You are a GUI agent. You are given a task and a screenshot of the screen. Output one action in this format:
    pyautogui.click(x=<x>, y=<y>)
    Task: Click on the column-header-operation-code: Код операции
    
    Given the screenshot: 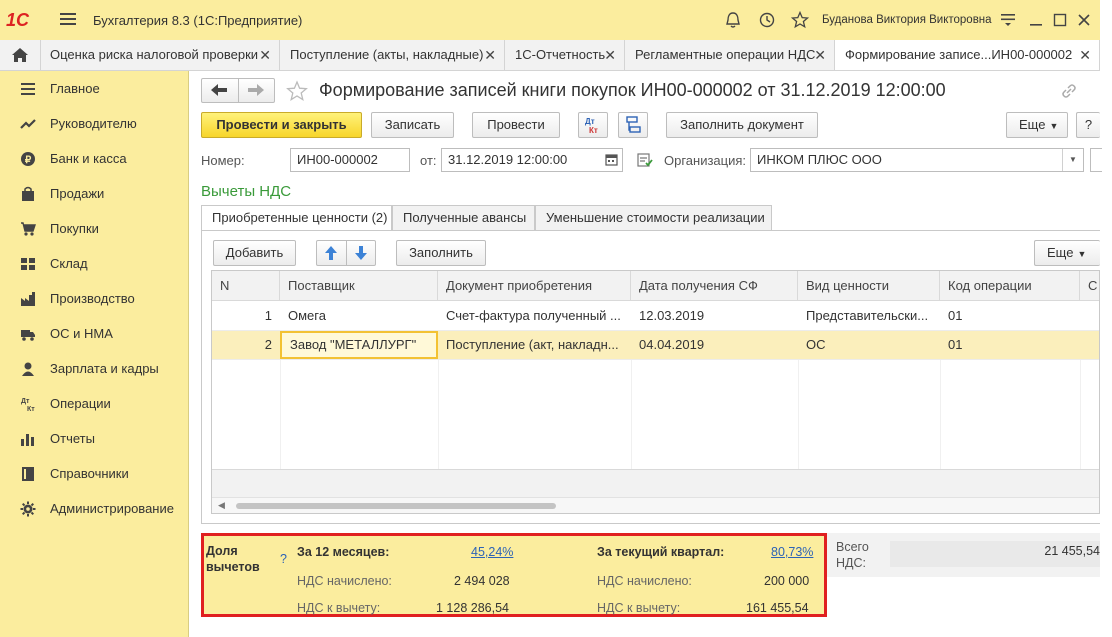 What is the action you would take?
    pyautogui.click(x=1010, y=286)
    